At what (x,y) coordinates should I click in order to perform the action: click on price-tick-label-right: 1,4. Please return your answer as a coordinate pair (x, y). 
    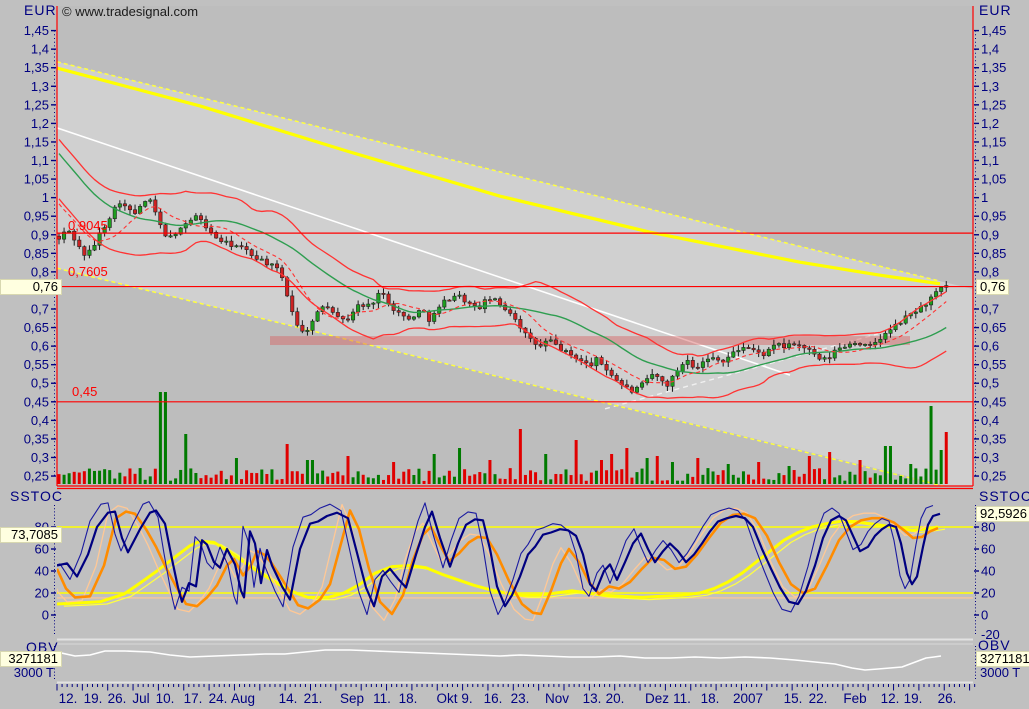
    Looking at the image, I should click on (990, 49).